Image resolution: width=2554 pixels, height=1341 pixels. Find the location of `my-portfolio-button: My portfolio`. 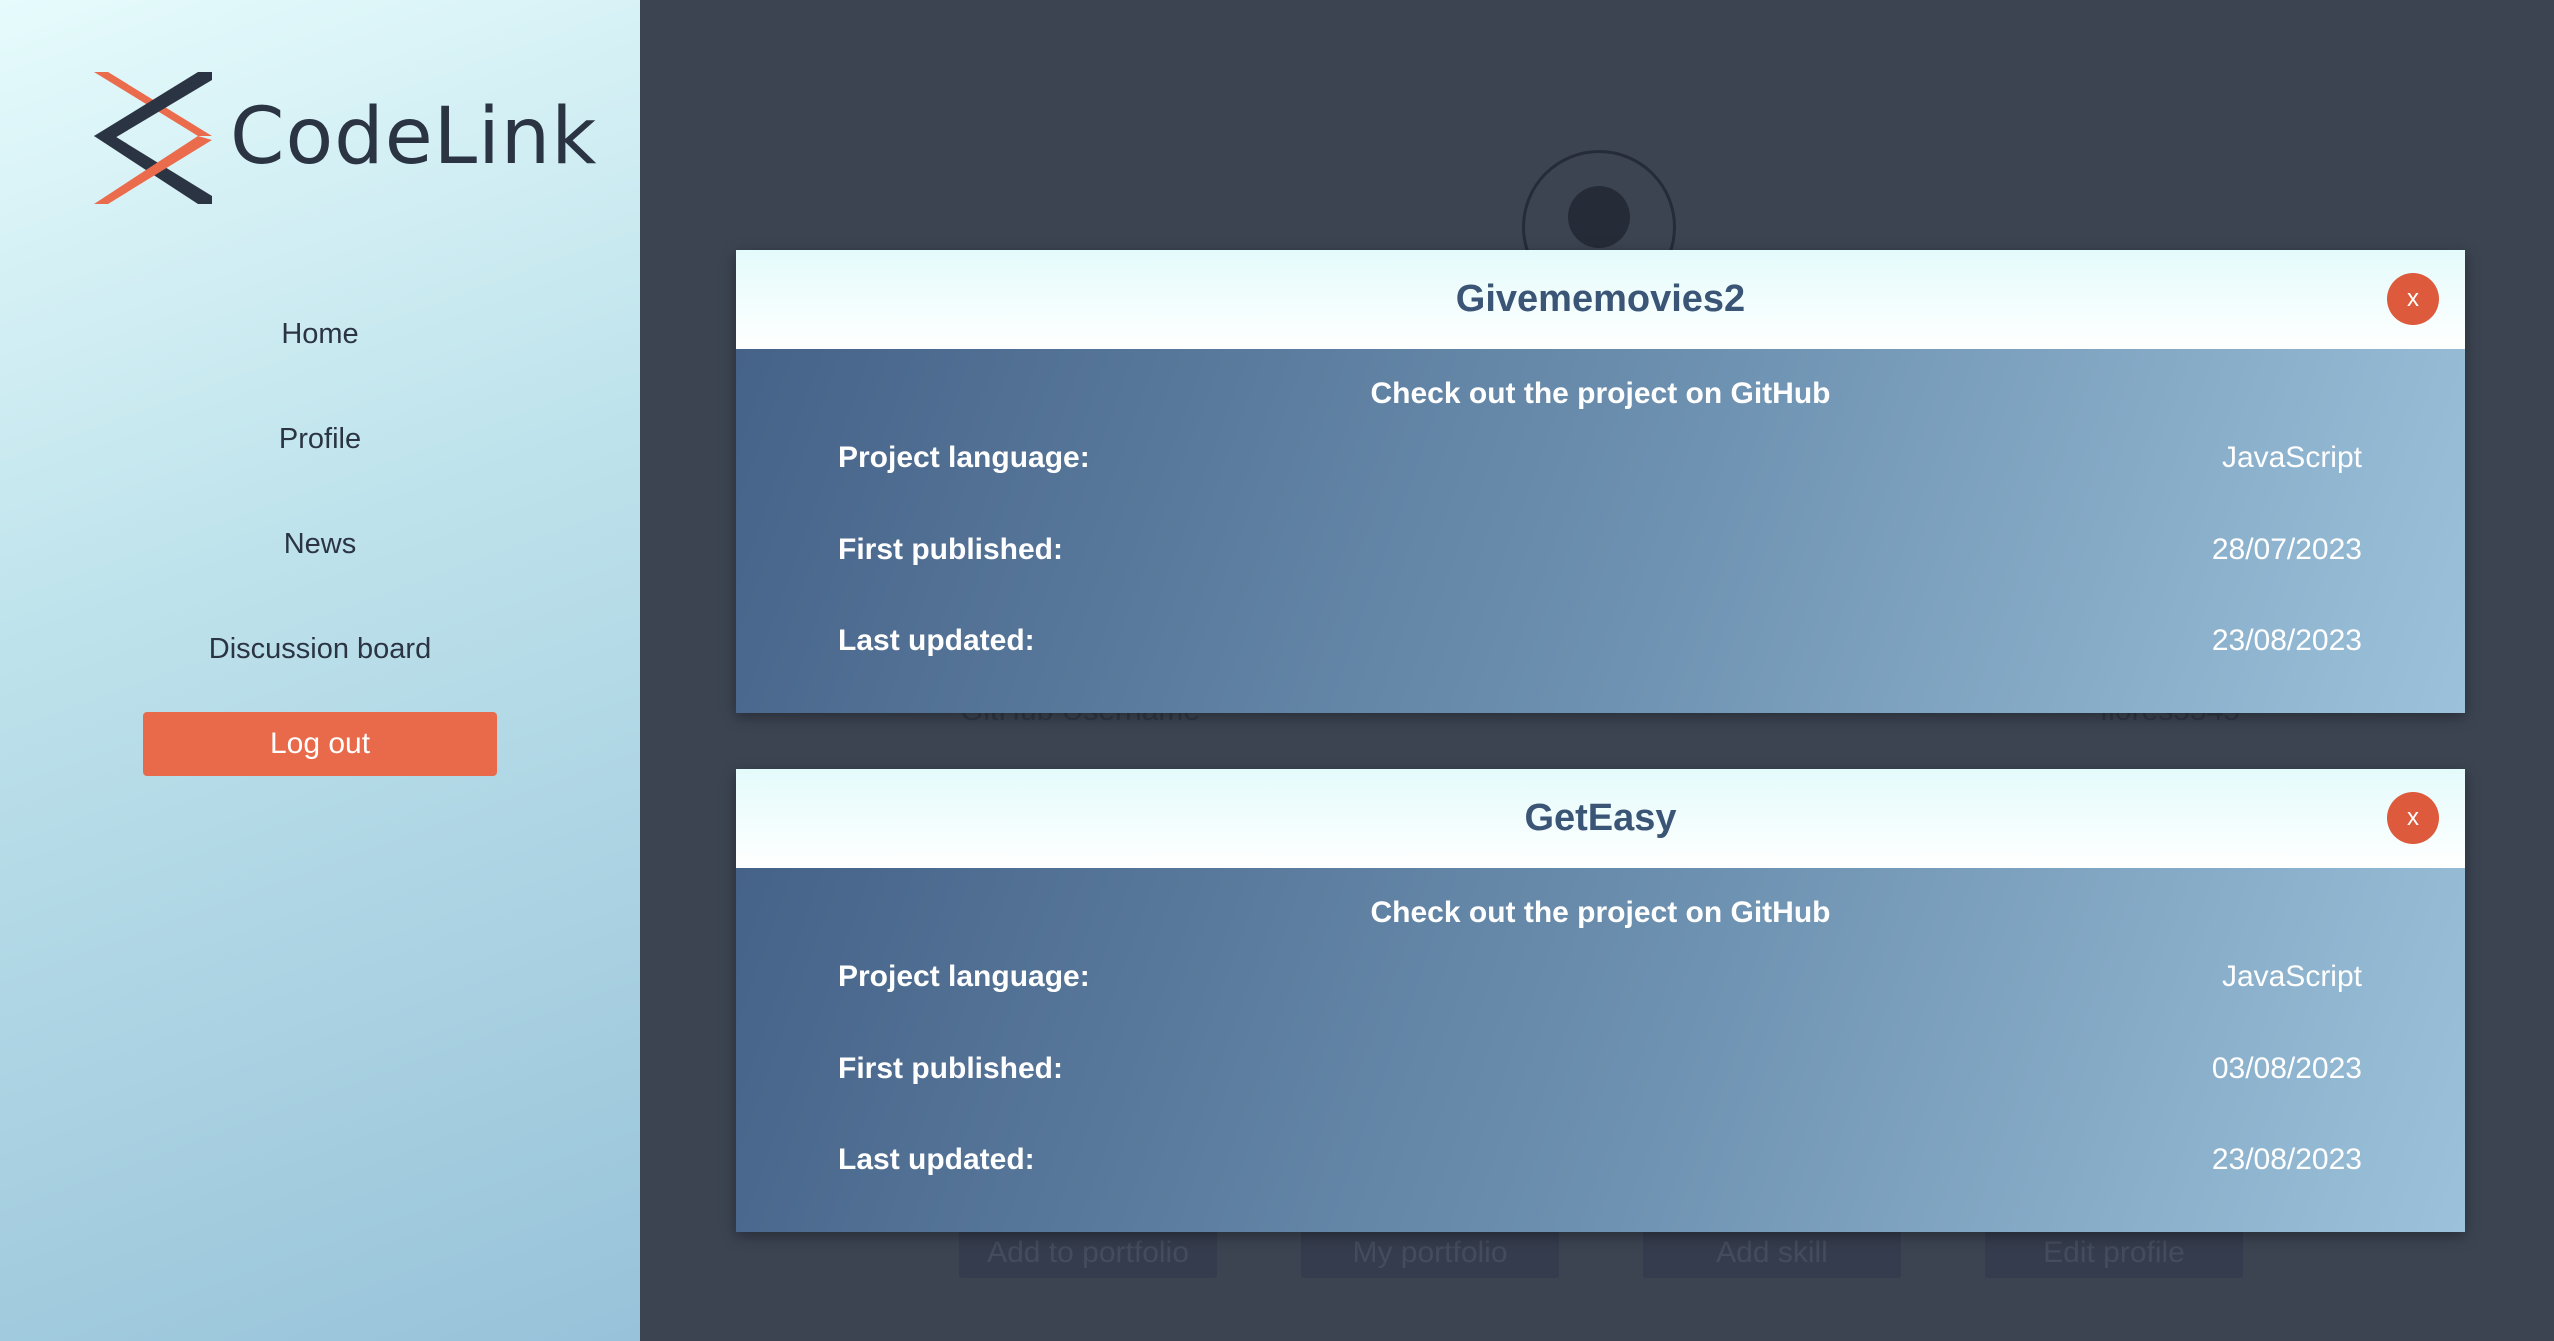

my-portfolio-button: My portfolio is located at coordinates (1430, 1253).